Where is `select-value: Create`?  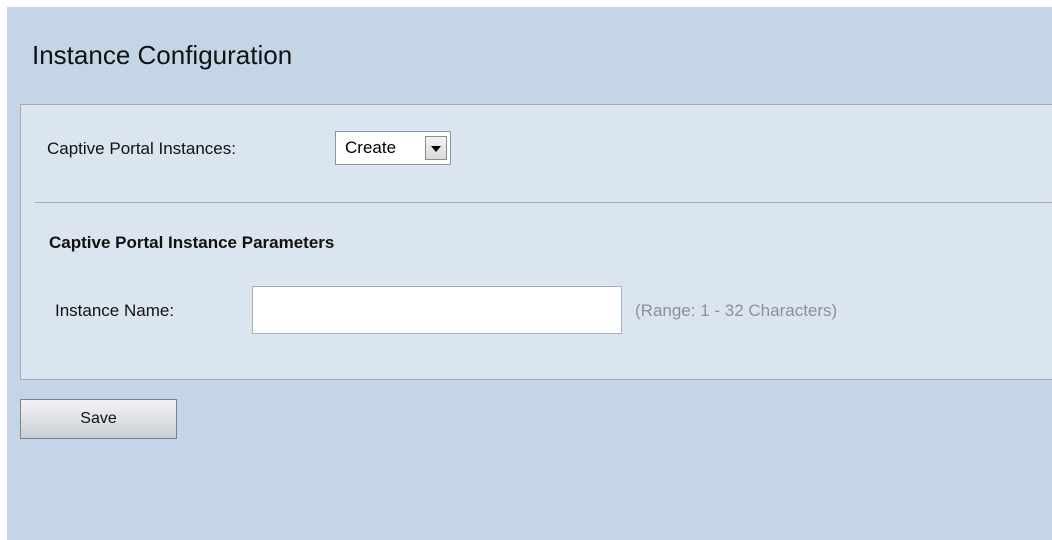 select-value: Create is located at coordinates (371, 147).